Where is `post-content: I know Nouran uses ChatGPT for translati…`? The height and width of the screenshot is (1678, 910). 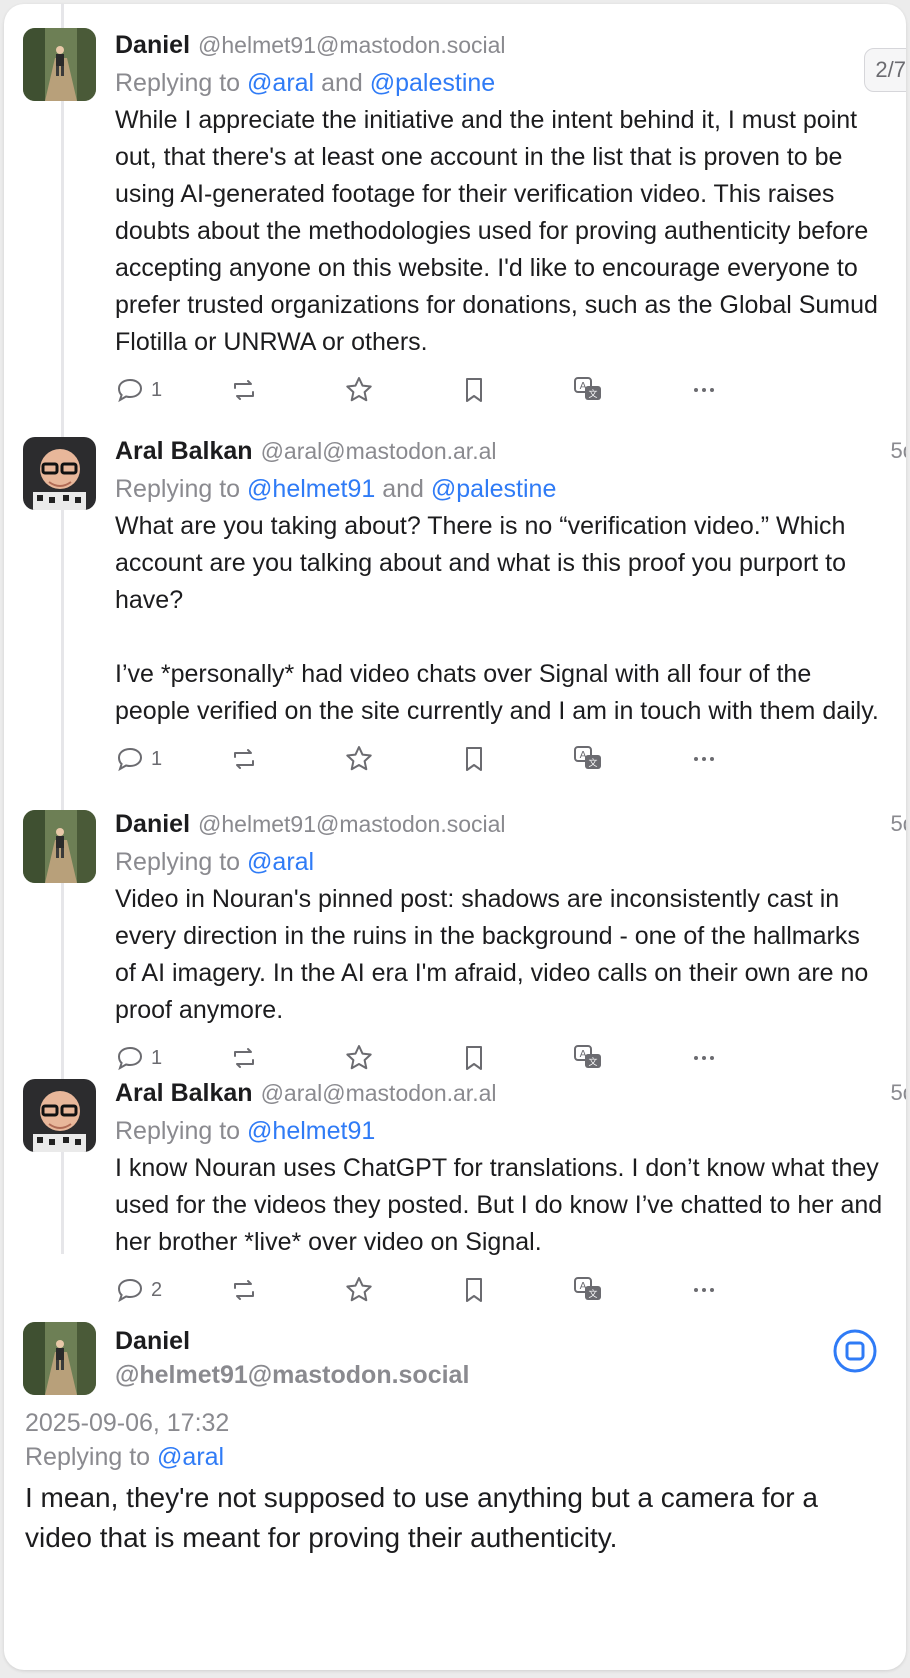 post-content: I know Nouran uses ChatGPT for translati… is located at coordinates (499, 1205).